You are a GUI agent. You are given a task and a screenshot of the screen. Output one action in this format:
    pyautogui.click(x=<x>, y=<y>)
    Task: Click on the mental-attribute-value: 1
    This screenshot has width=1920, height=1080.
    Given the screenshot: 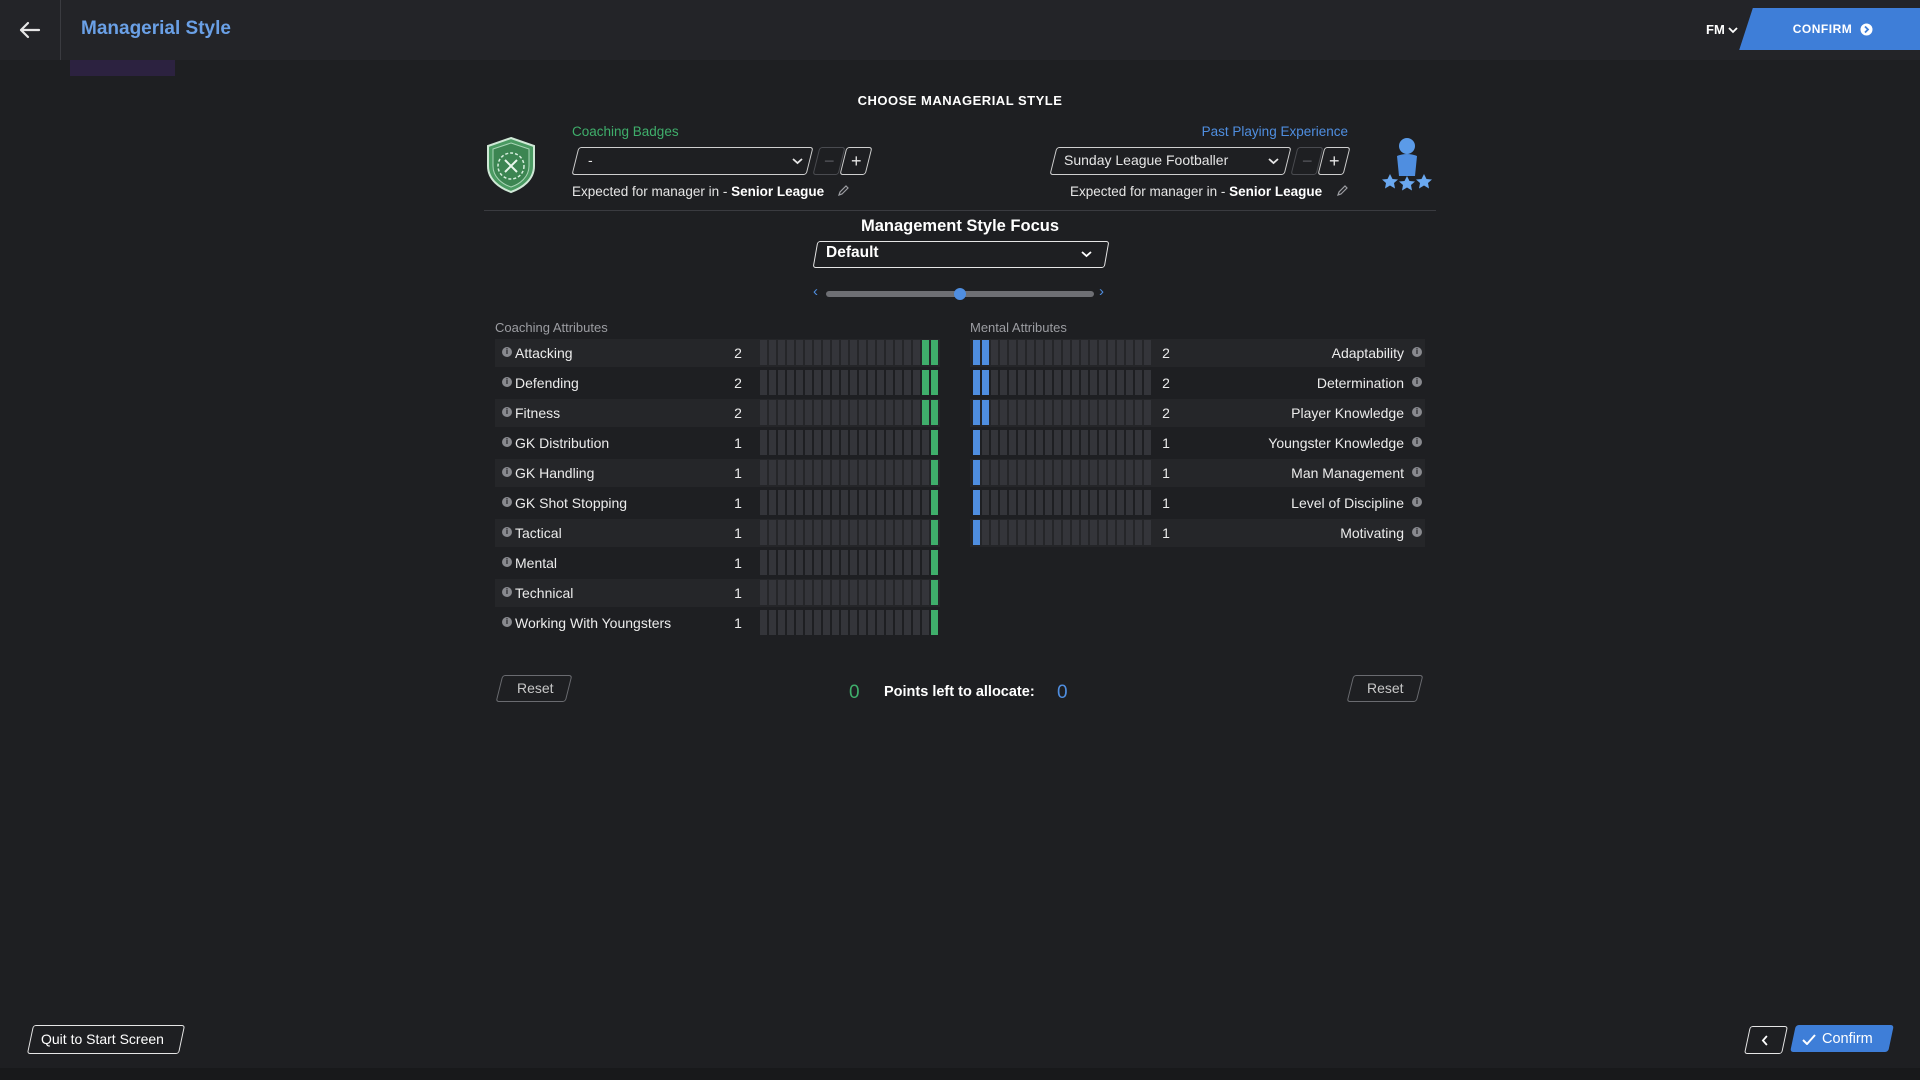 What is the action you would take?
    pyautogui.click(x=1166, y=473)
    